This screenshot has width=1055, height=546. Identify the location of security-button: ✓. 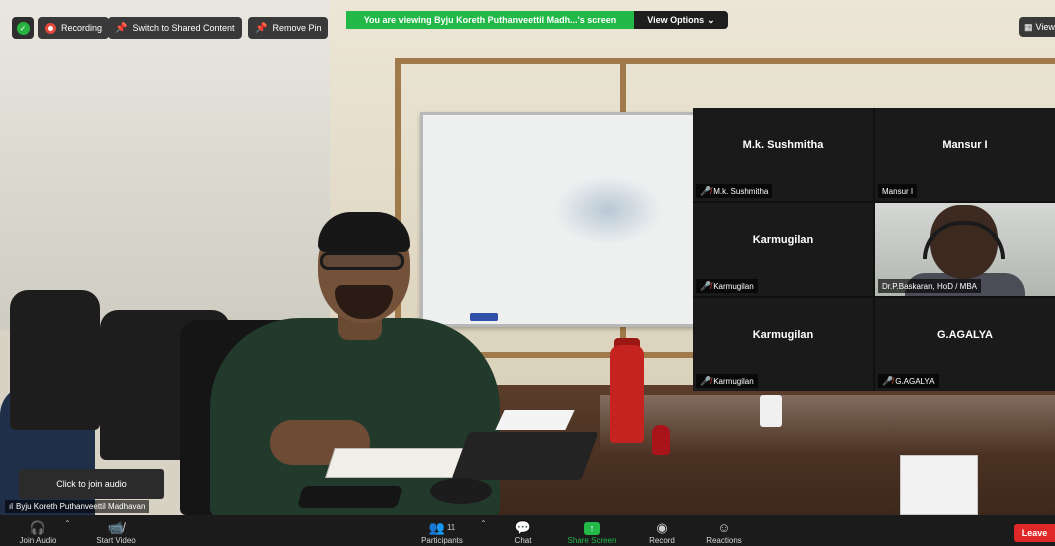
(23, 28).